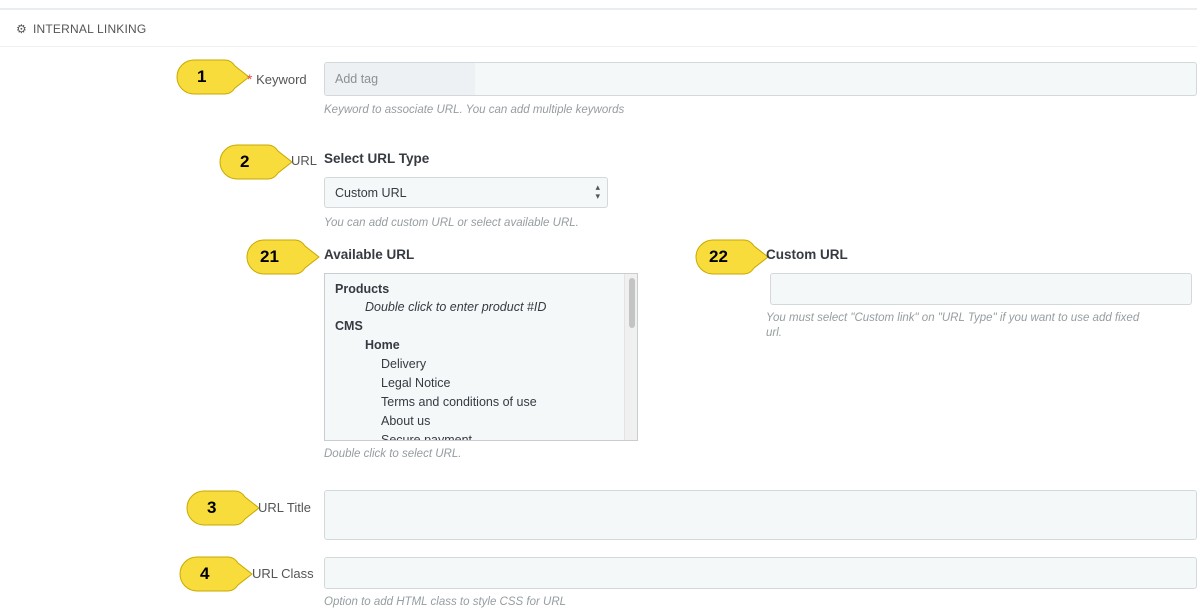  Describe the element at coordinates (416, 383) in the screenshot. I see `list-item: Legal Notice` at that location.